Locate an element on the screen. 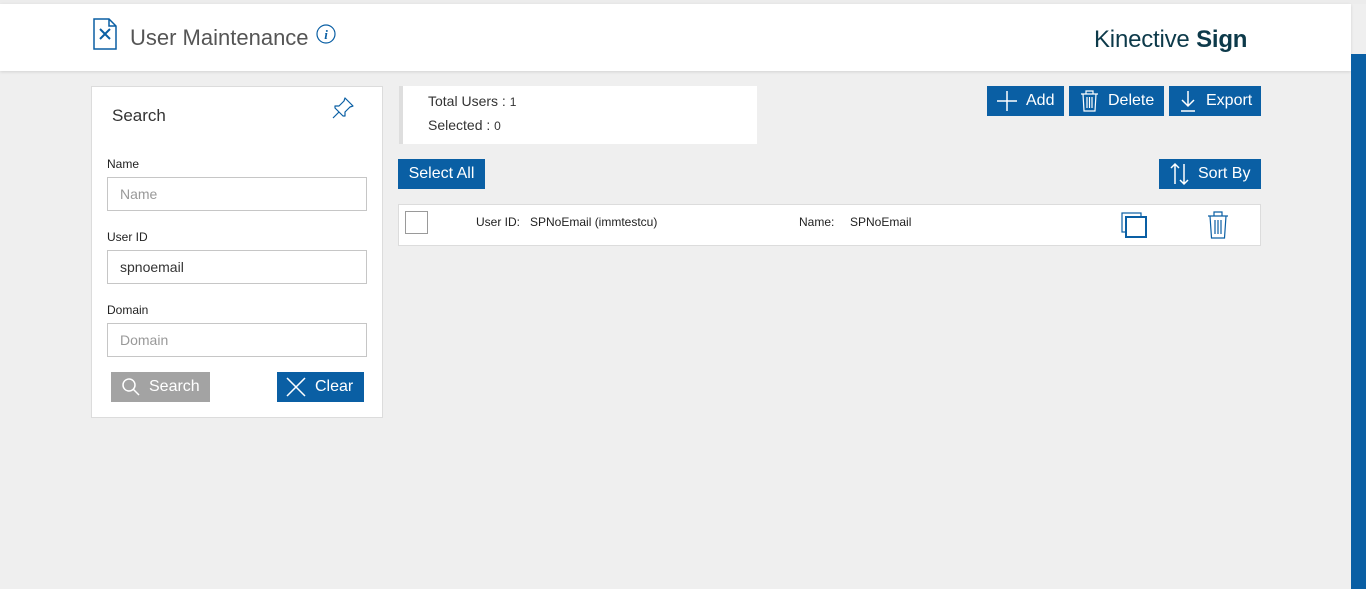  delete-button: Delete is located at coordinates (1116, 101).